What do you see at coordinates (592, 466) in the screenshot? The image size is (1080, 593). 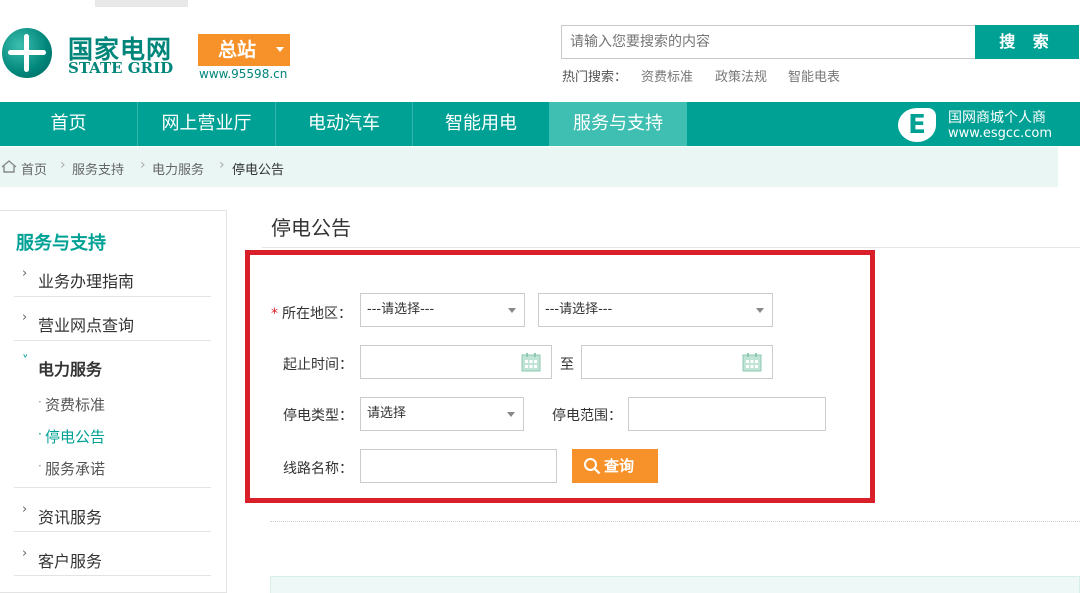 I see `search-icon` at bounding box center [592, 466].